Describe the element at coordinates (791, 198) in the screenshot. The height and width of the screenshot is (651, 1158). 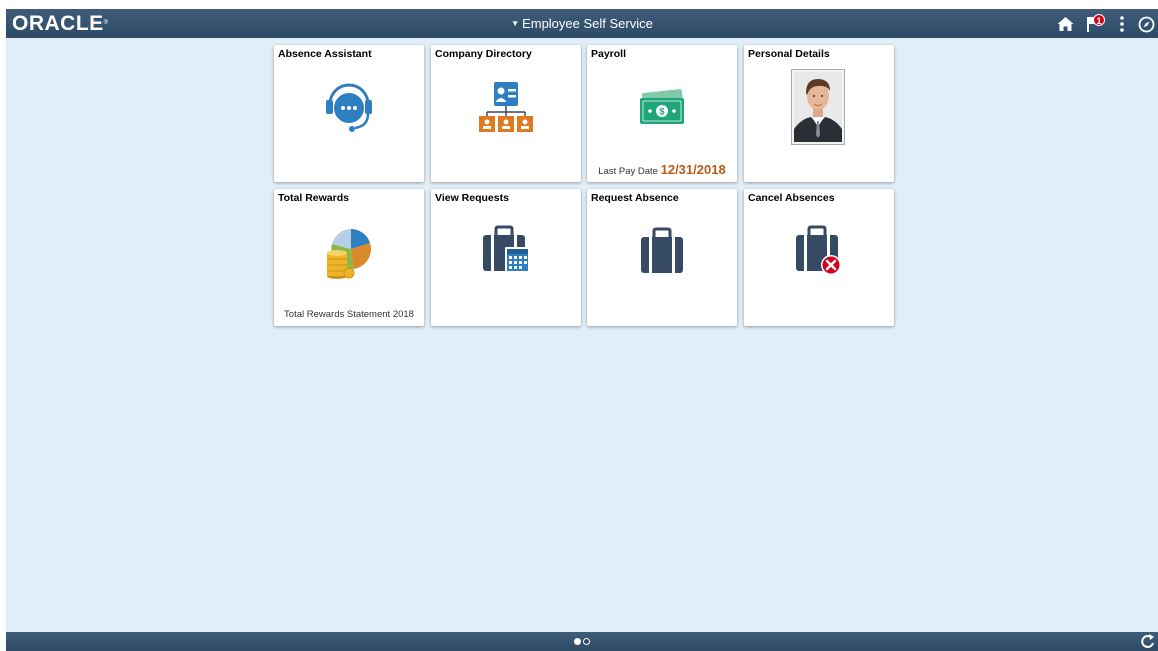
I see `tile-title: Cancel Absences` at that location.